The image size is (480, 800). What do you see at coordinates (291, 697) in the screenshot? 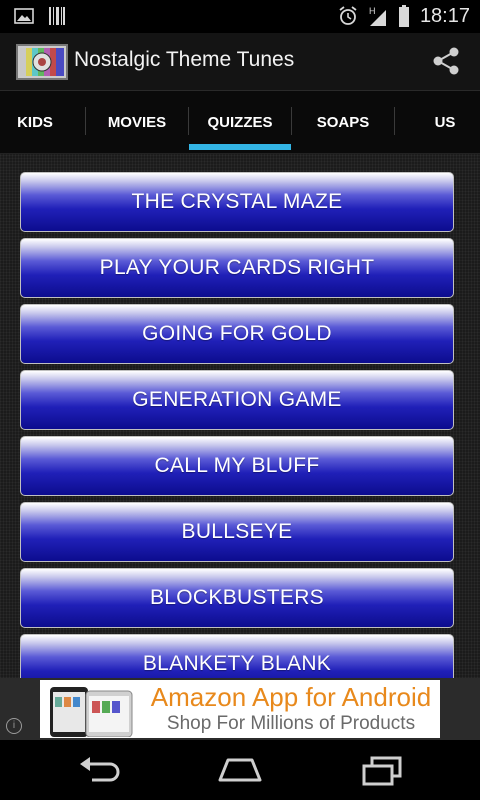
I see `ad-headline: Amazon App for Android` at bounding box center [291, 697].